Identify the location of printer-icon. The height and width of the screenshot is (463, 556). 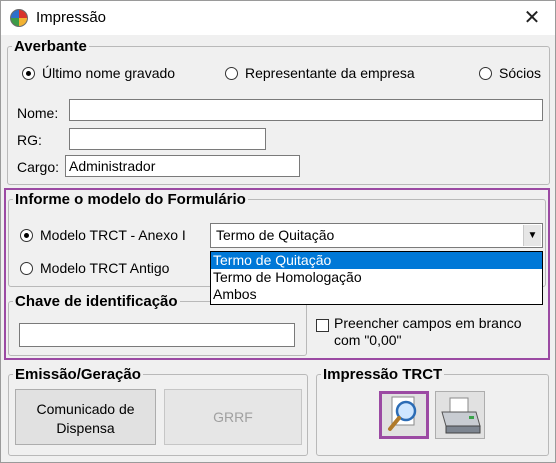
(461, 415).